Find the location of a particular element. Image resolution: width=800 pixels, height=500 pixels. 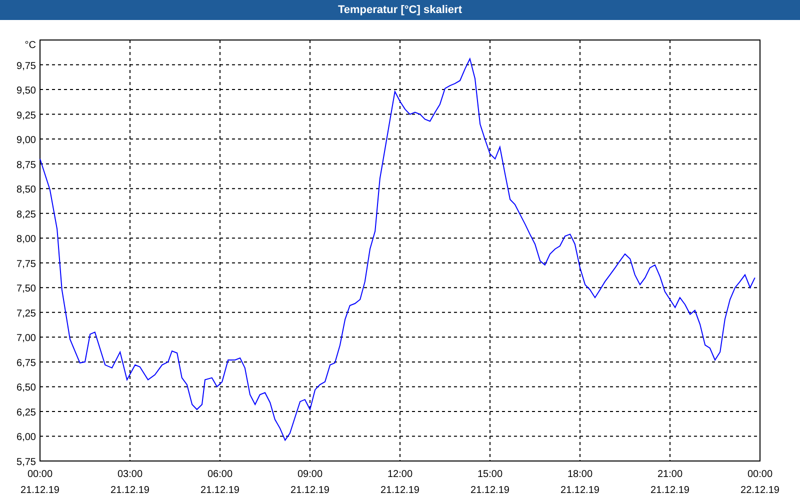

y-tick-label: 8,25 is located at coordinates (26, 214).